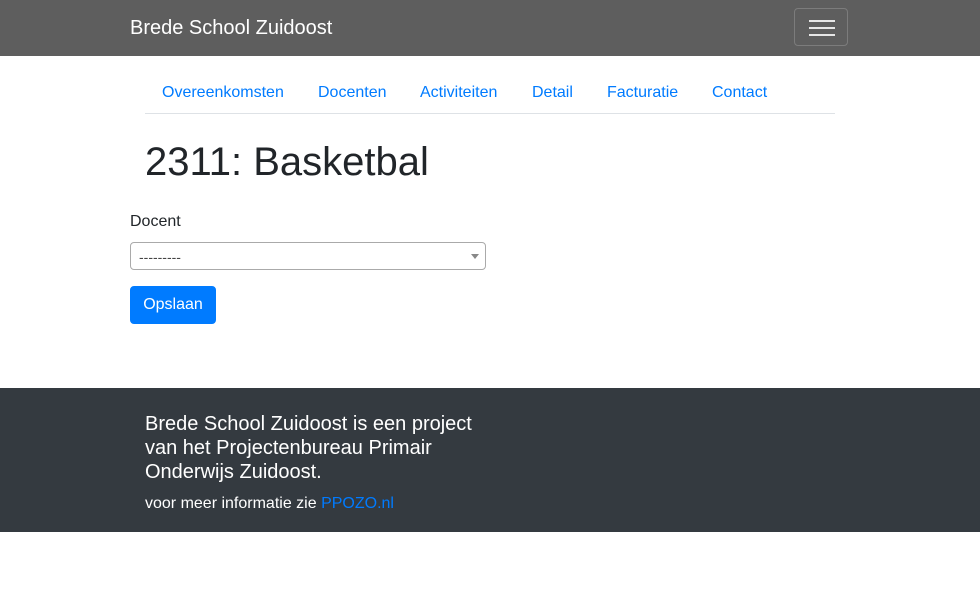  What do you see at coordinates (642, 93) in the screenshot?
I see `tab-facturatie: Facturatie` at bounding box center [642, 93].